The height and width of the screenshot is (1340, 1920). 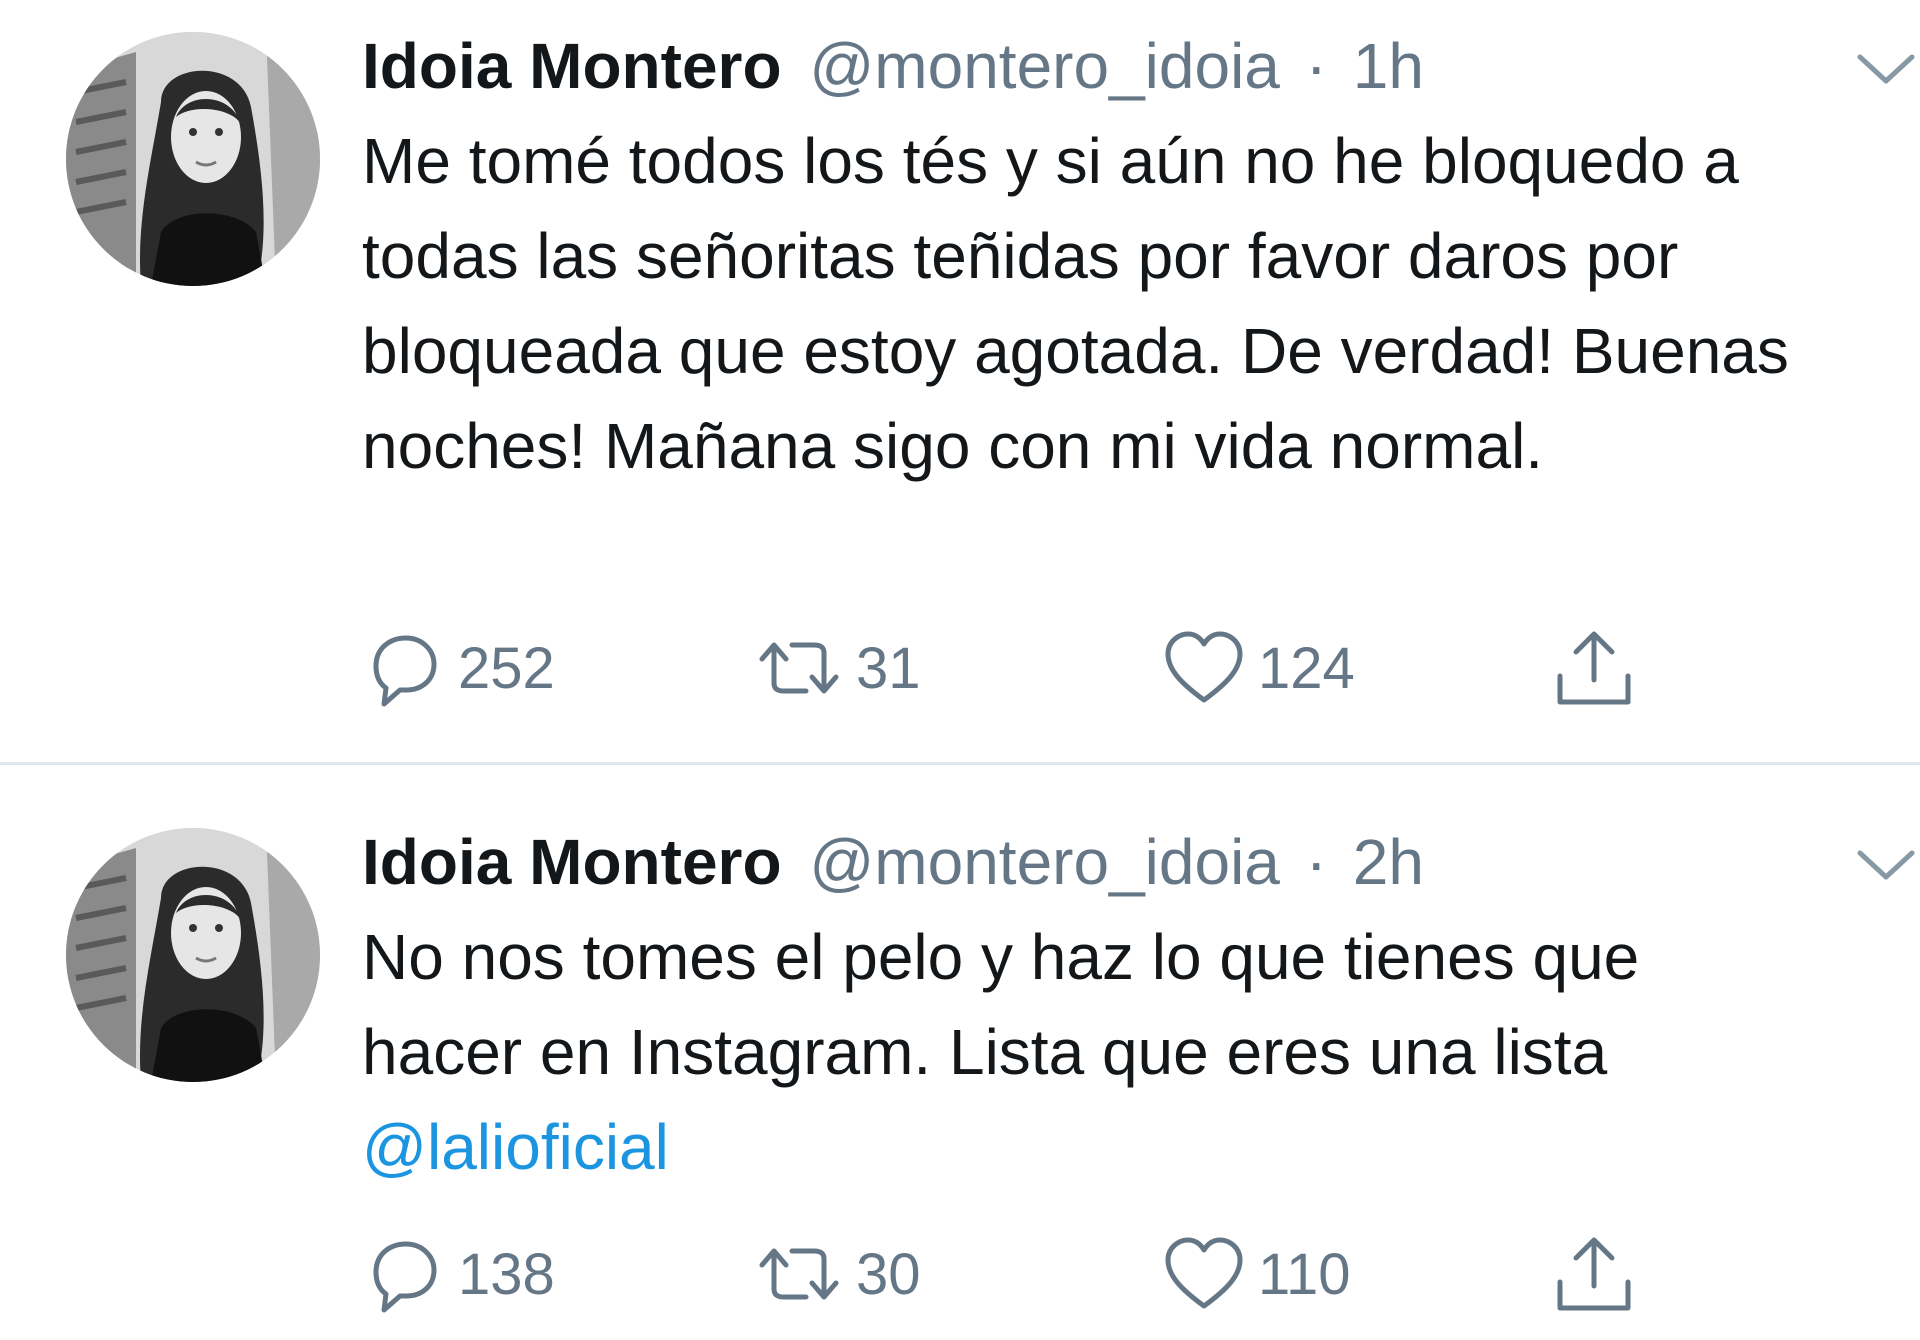 I want to click on retweet-count: 31, so click(x=888, y=668).